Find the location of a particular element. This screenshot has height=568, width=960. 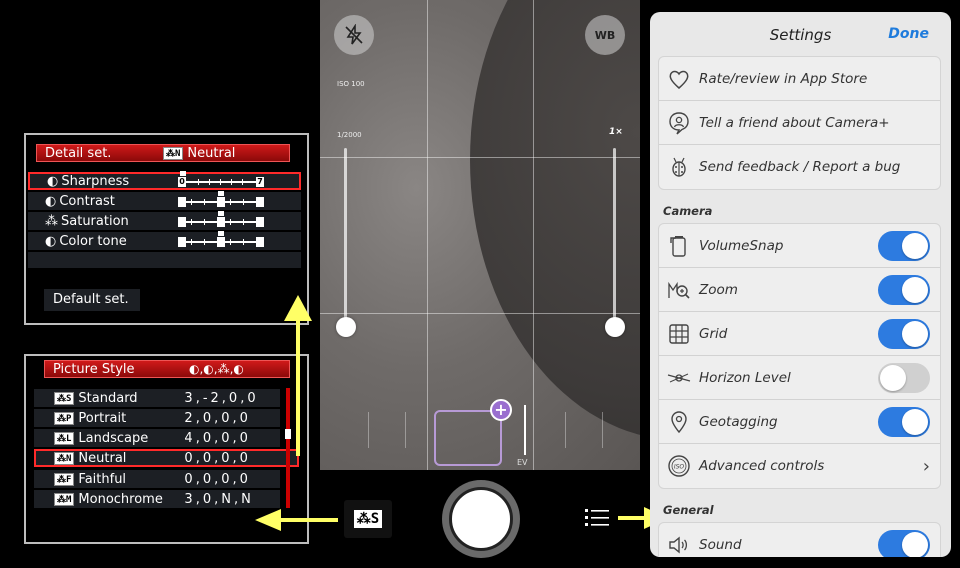

zoom-slider-knob is located at coordinates (615, 327).